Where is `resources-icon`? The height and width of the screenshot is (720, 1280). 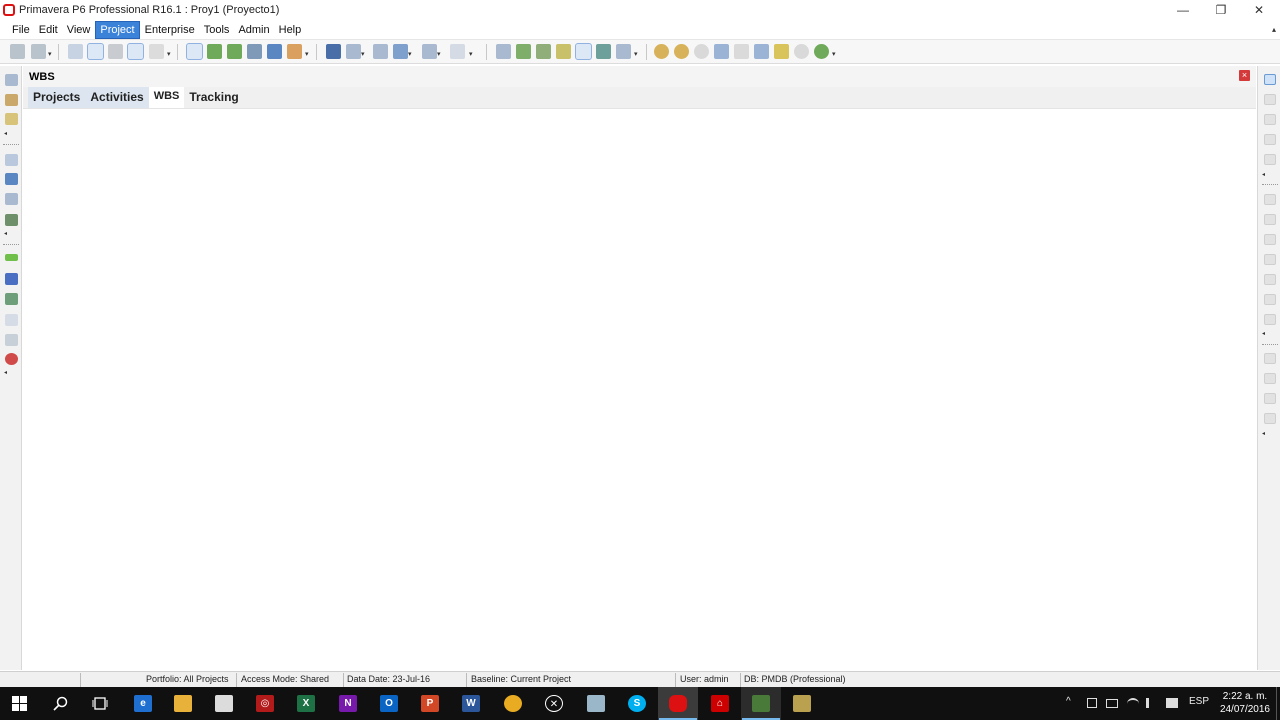 resources-icon is located at coordinates (11, 179).